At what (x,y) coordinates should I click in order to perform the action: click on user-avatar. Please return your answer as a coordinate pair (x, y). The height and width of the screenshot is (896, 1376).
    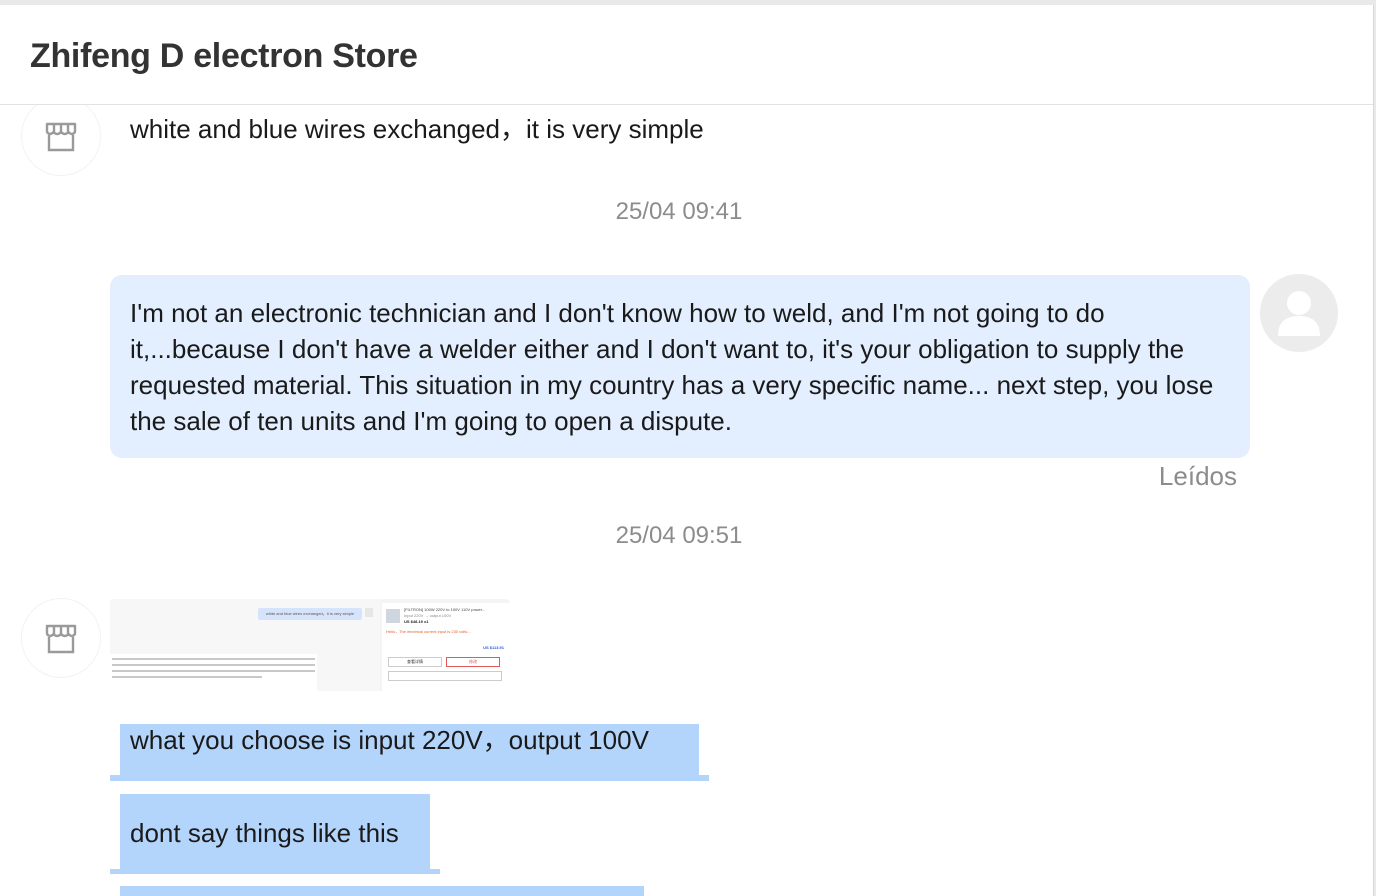
    Looking at the image, I should click on (1299, 313).